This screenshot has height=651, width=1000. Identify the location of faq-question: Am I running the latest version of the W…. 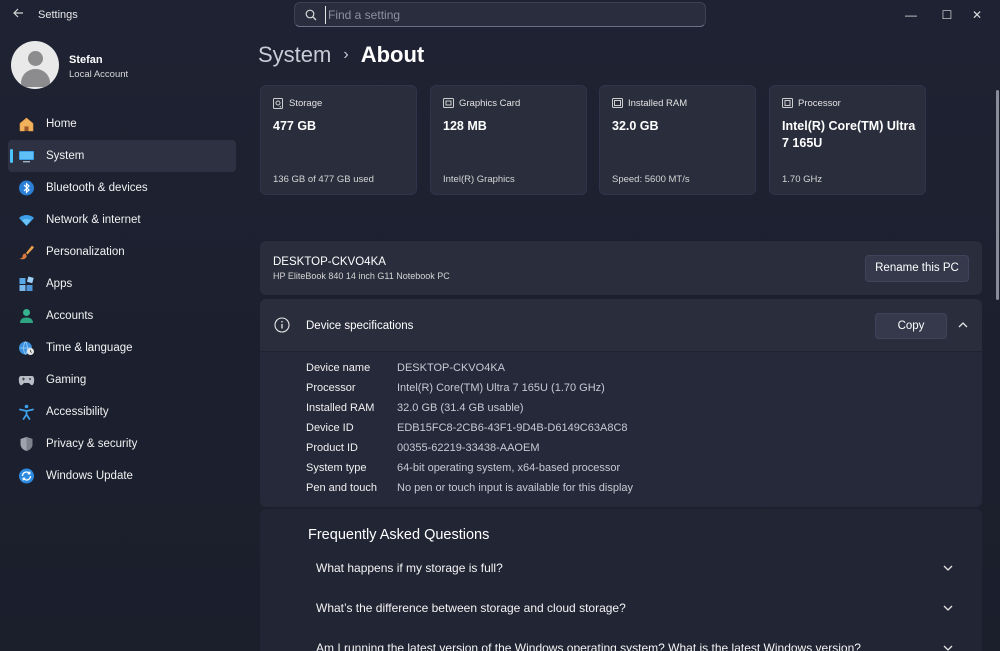
(588, 646).